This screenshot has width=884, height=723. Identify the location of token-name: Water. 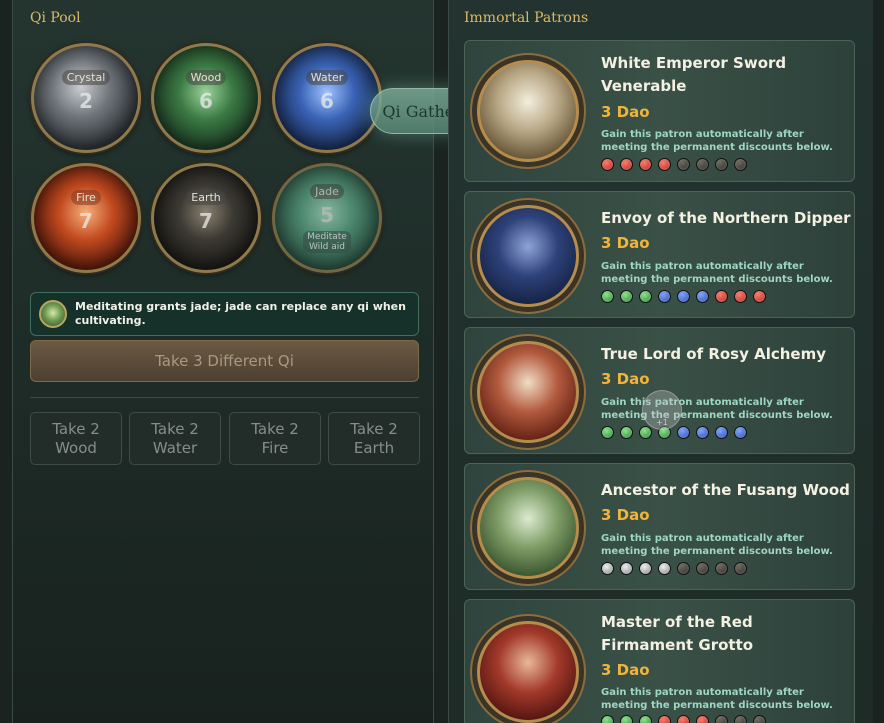
(327, 77).